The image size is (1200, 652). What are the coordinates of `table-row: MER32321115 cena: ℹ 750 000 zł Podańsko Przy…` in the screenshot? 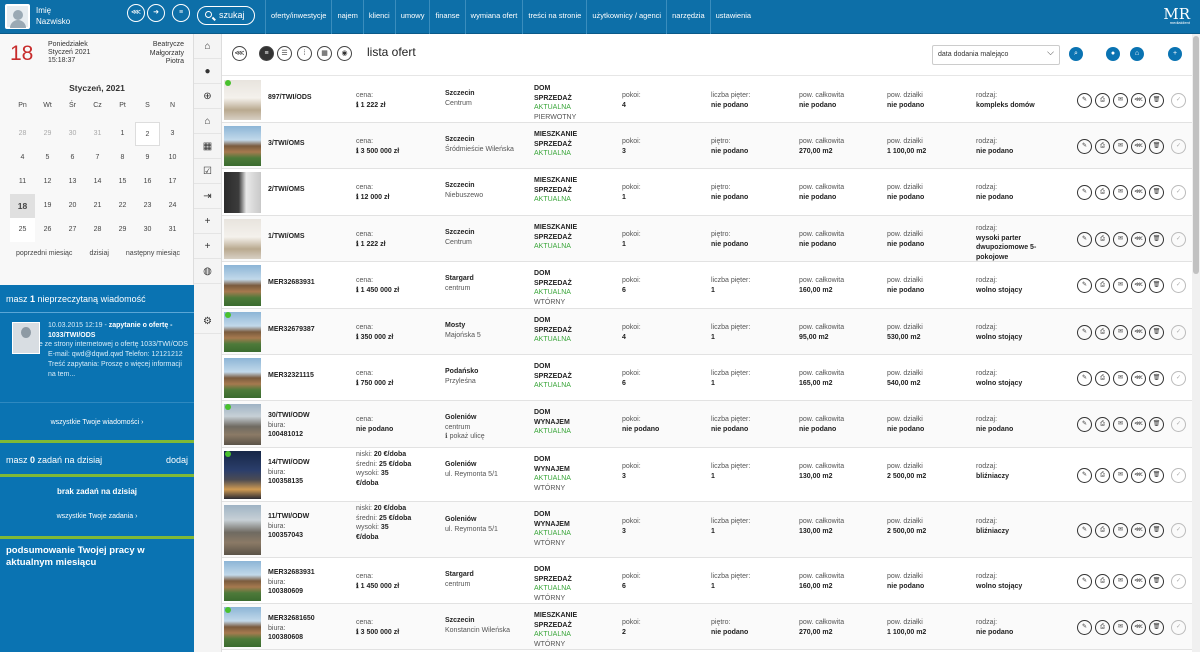 It's located at (707, 378).